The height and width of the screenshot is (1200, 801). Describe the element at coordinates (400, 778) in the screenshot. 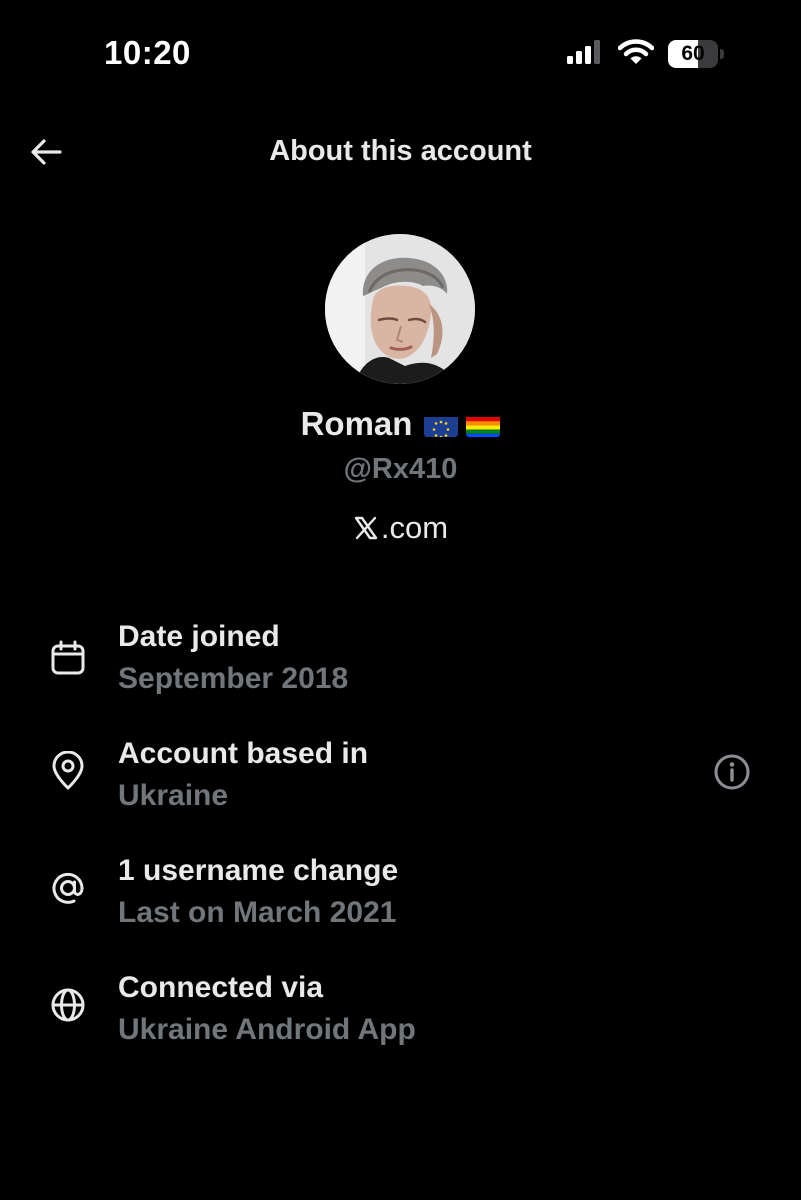

I see `list-item-account-based-in: Account based in Ukraine` at that location.